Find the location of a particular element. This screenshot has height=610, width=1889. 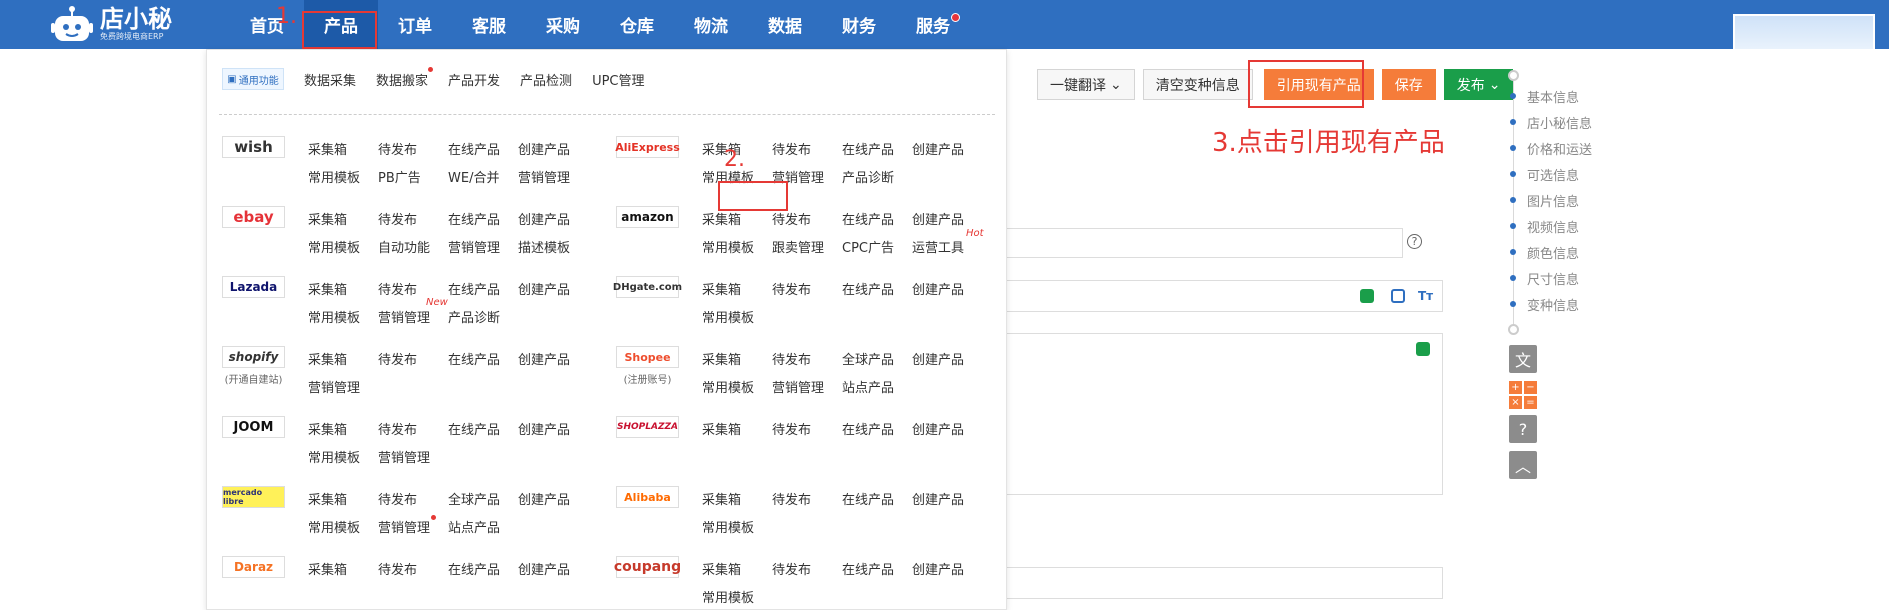

clear-variants-button: 清空变种信息 is located at coordinates (1197, 84).